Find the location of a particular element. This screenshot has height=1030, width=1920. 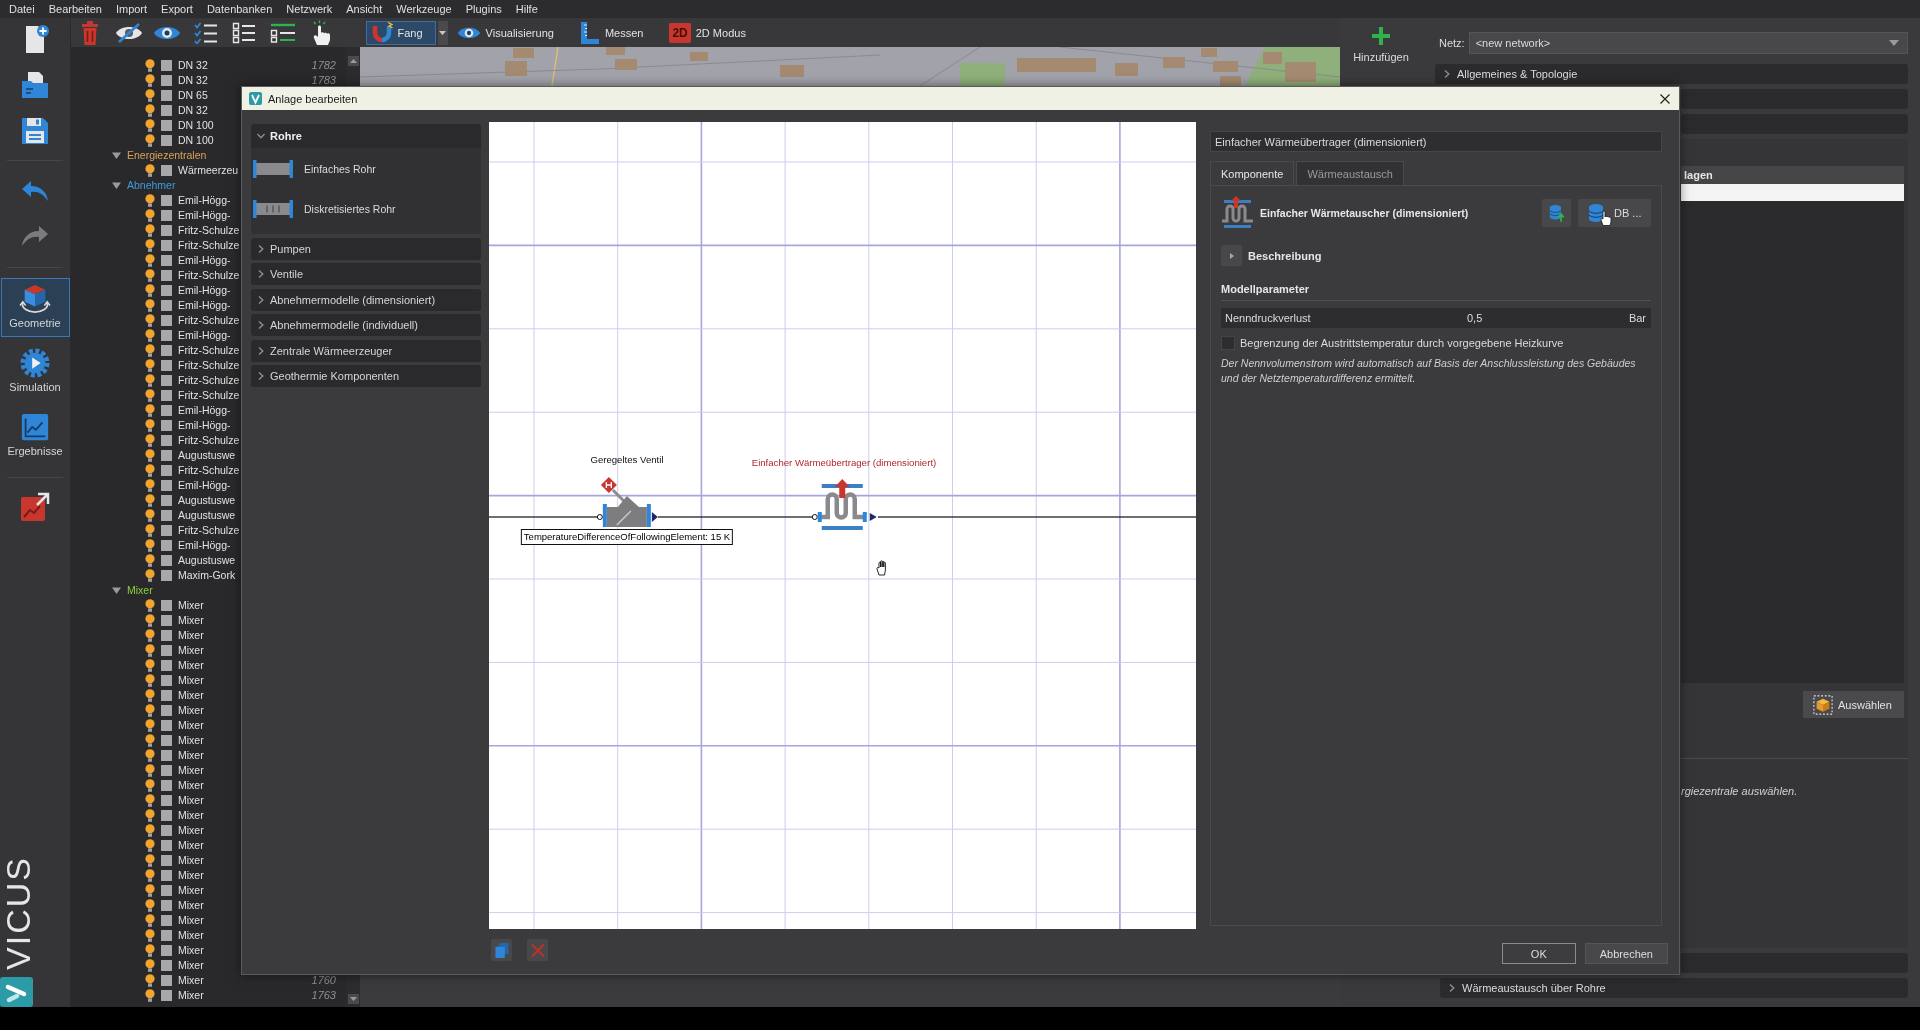

folder-icon is located at coordinates (35, 85).